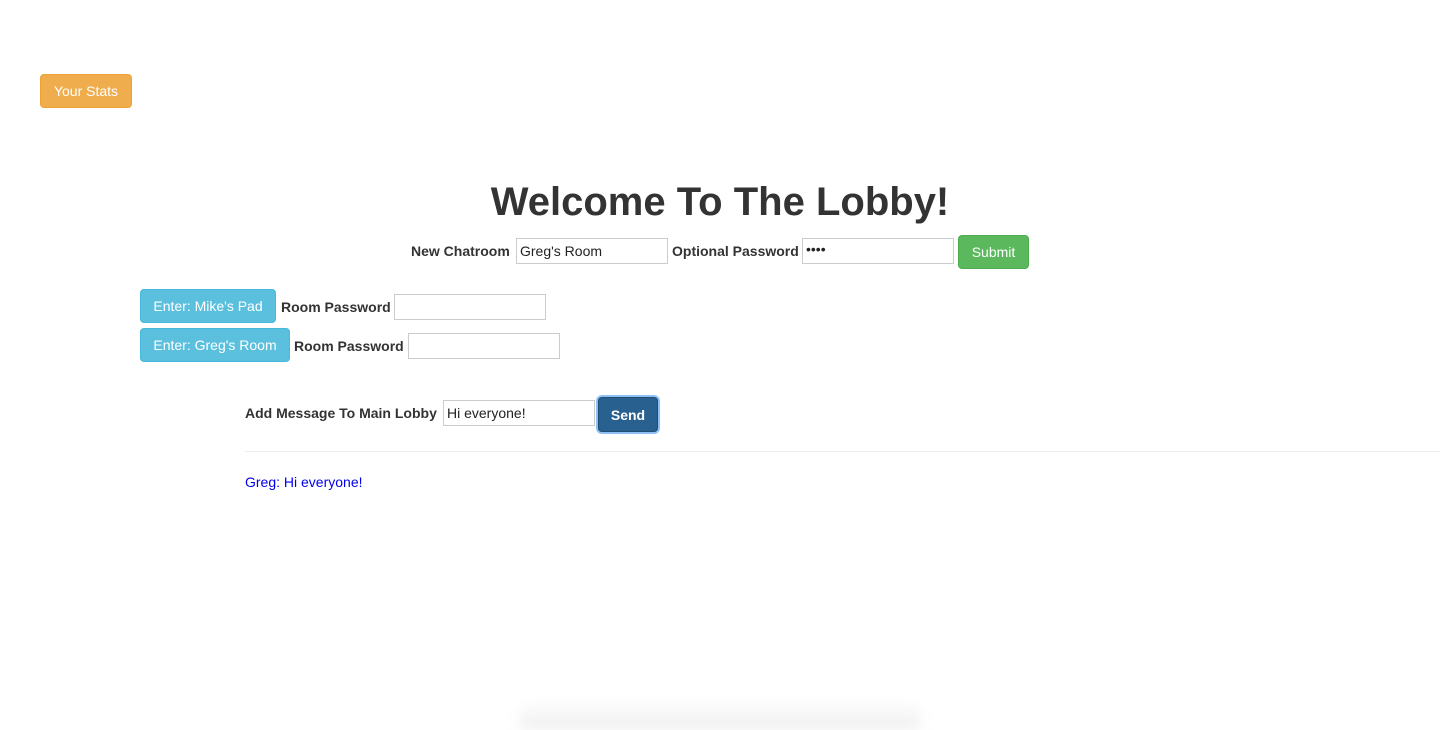 The width and height of the screenshot is (1440, 730). Describe the element at coordinates (208, 306) in the screenshot. I see `enter-room-button: Enter: Mike's Pad` at that location.